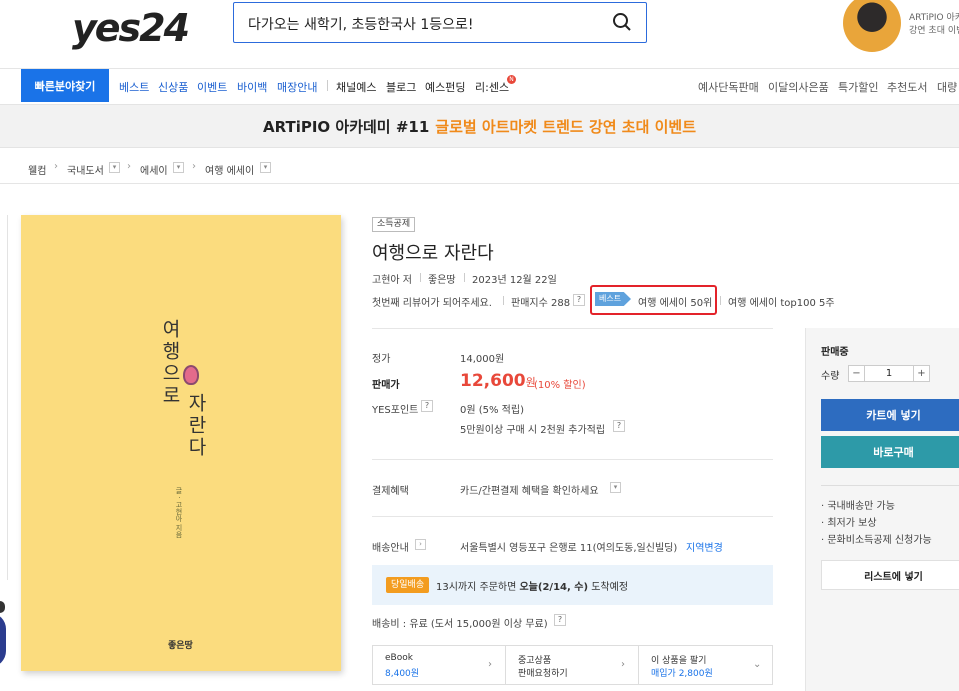  What do you see at coordinates (394, 224) in the screenshot?
I see `tax-deduction-badge: 소득공제` at bounding box center [394, 224].